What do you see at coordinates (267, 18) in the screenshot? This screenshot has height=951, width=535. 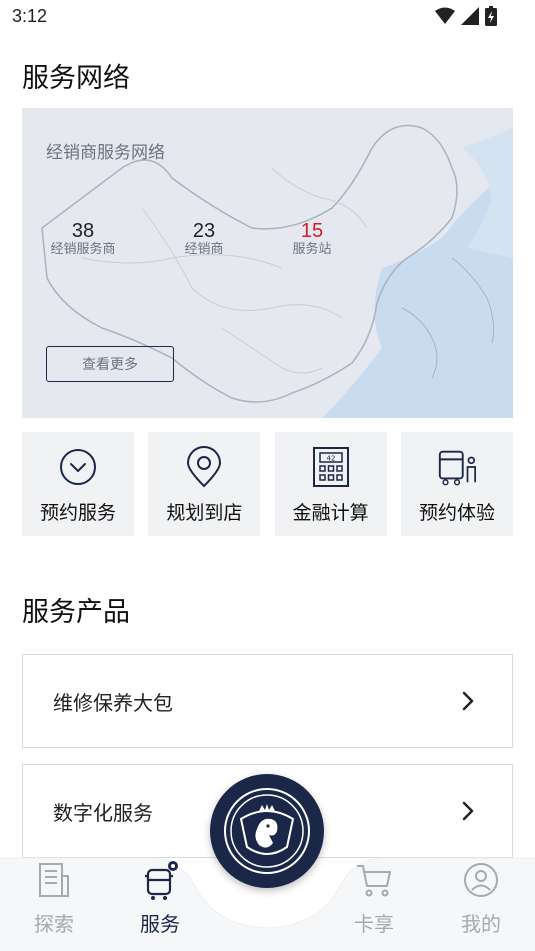 I see `status-bar: 3:12` at bounding box center [267, 18].